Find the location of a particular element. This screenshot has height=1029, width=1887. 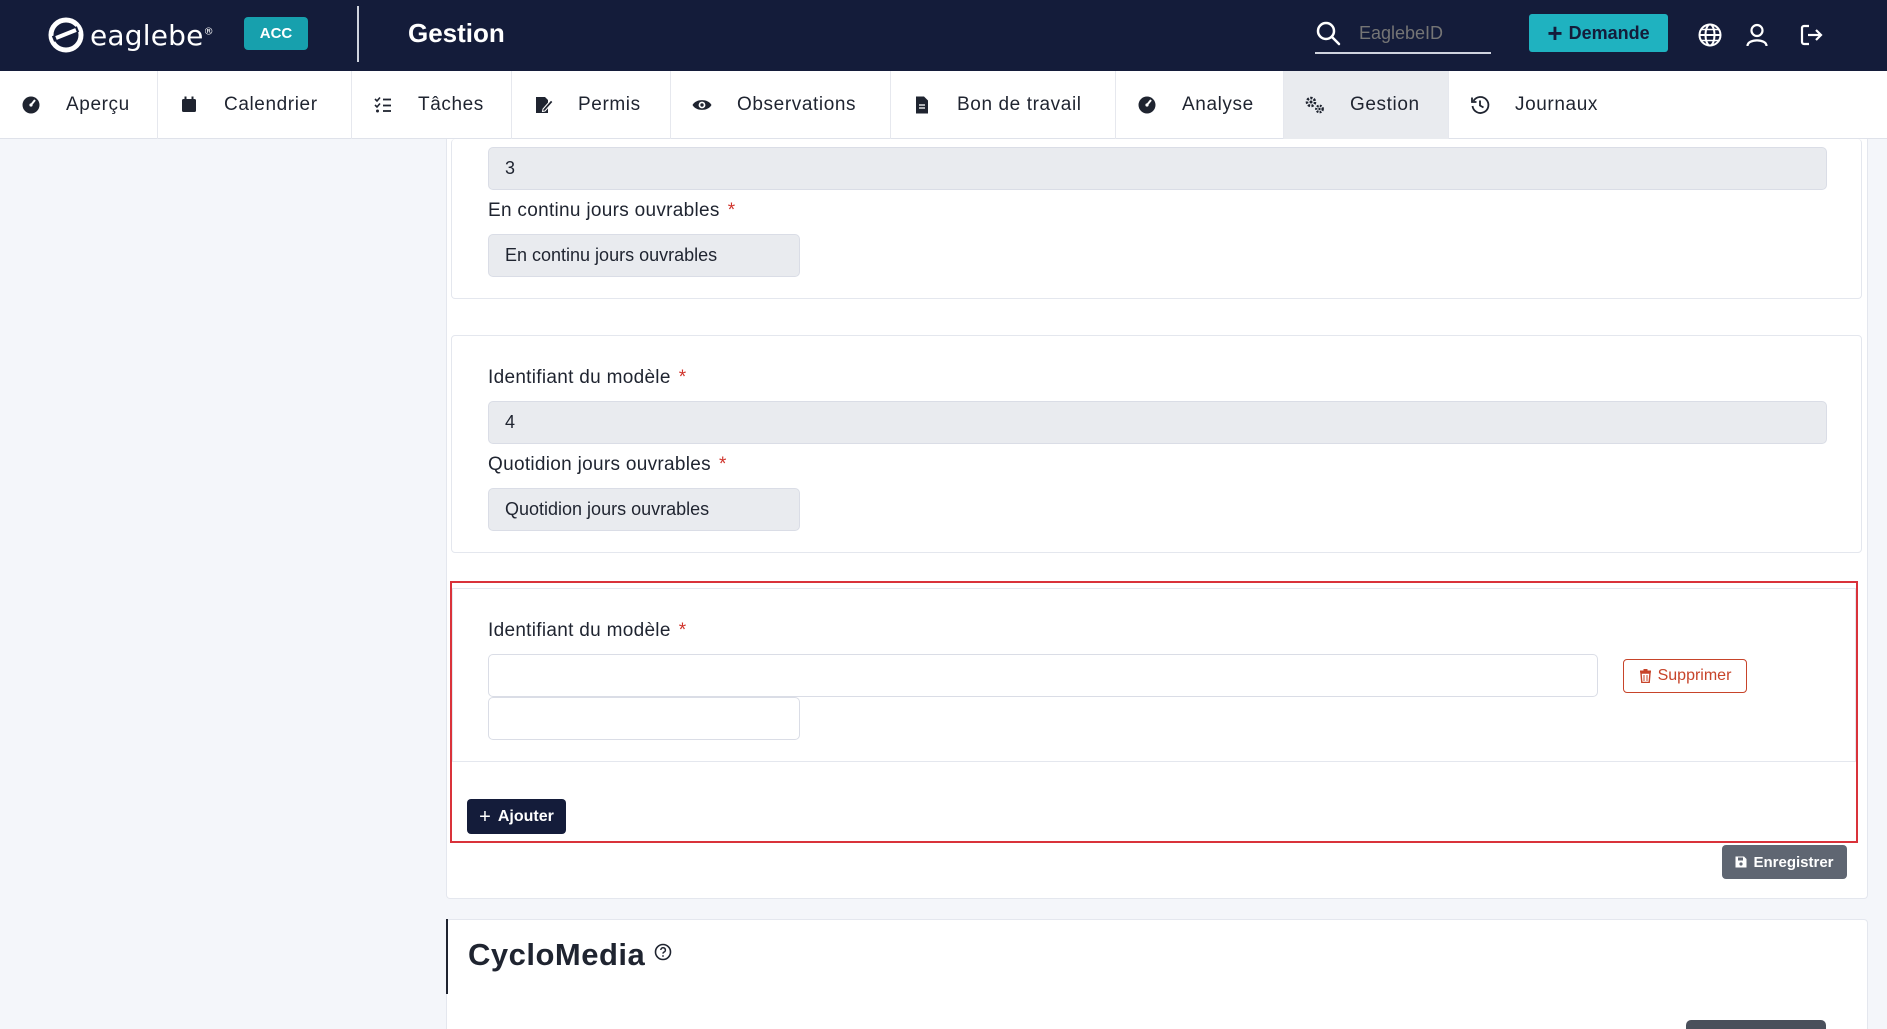

gears-icon is located at coordinates (1314, 105).